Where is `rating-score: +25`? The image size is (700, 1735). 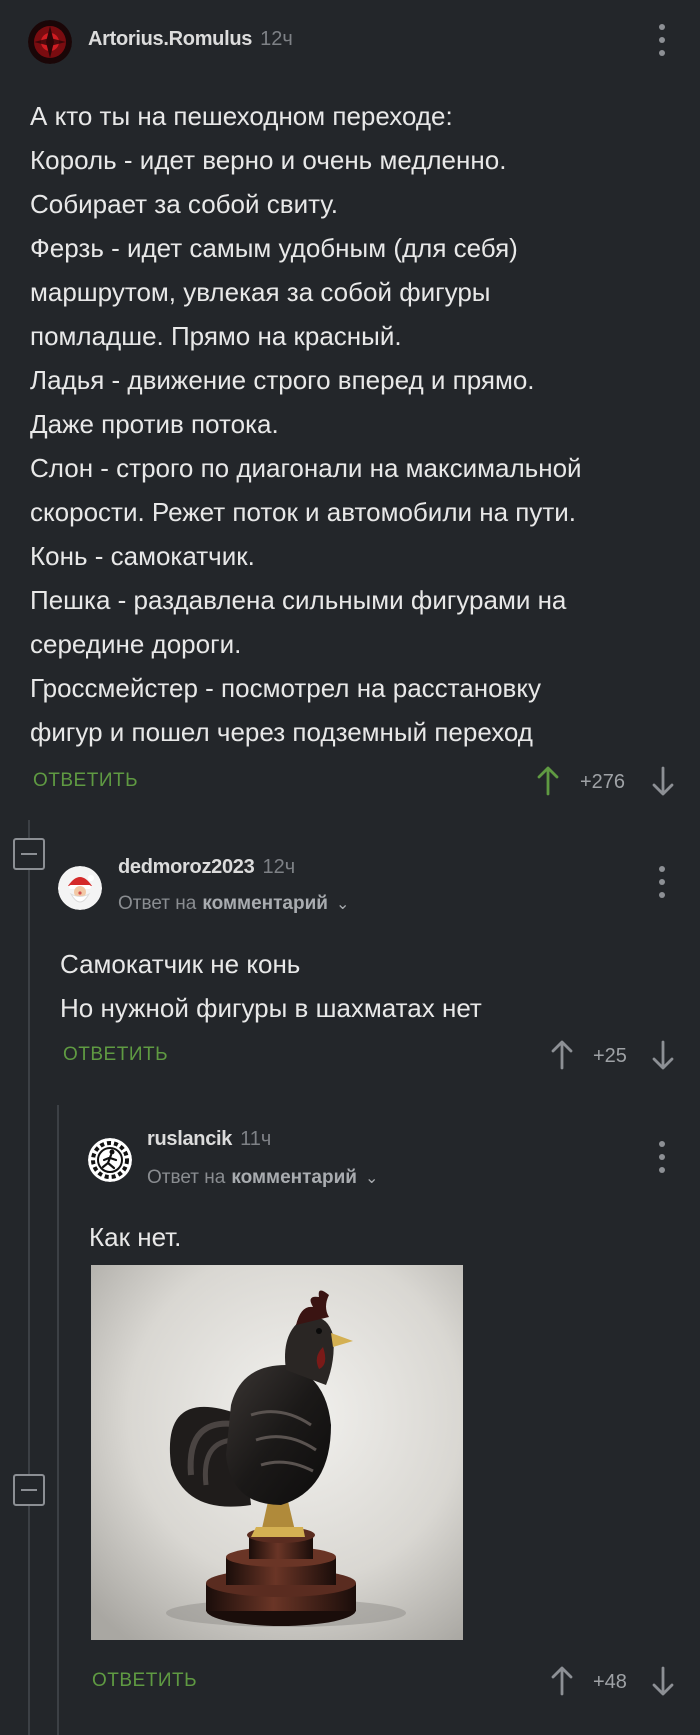
rating-score: +25 is located at coordinates (610, 1056).